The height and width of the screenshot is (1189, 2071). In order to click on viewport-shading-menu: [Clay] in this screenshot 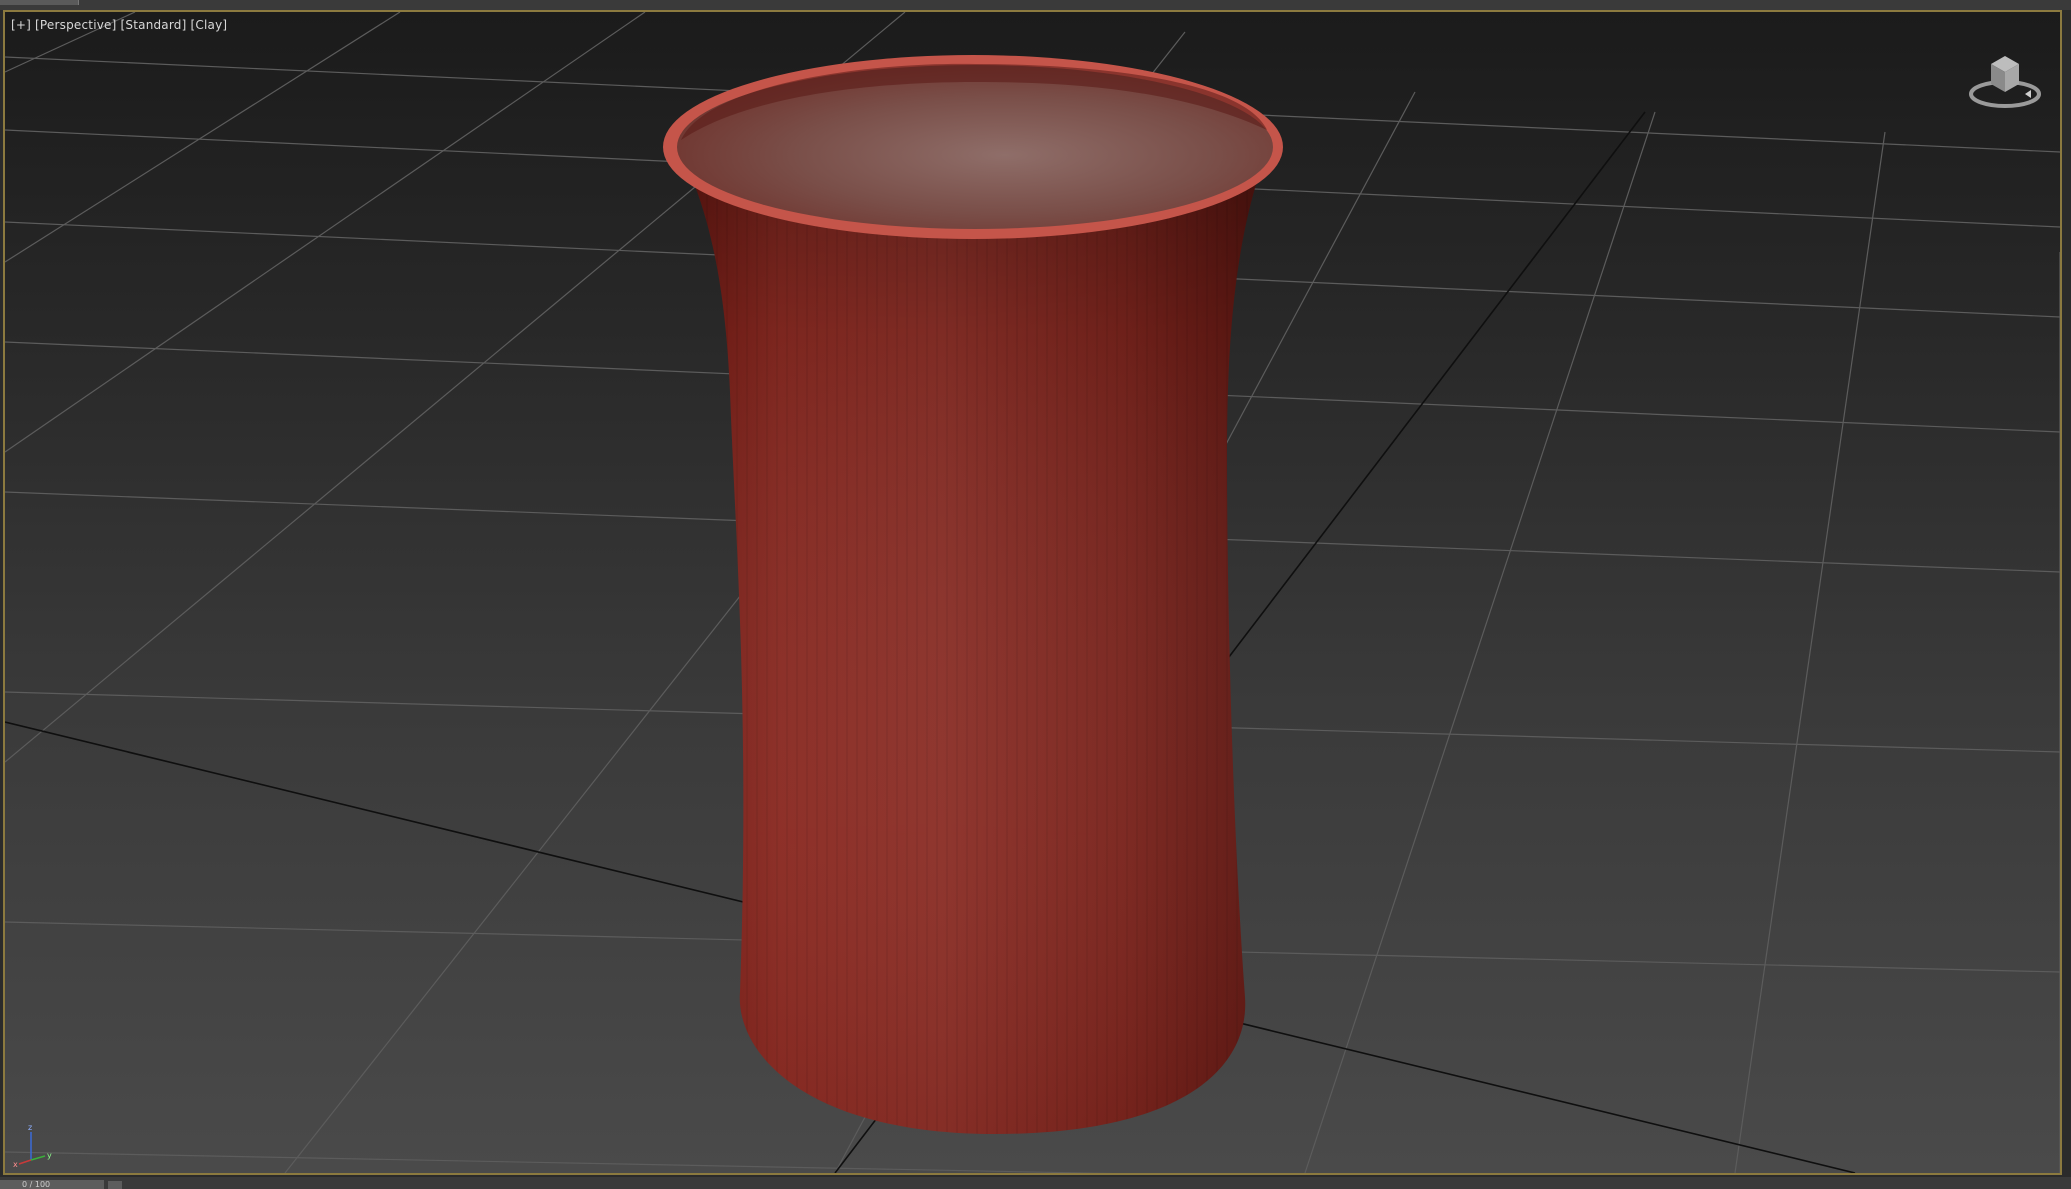, I will do `click(209, 25)`.